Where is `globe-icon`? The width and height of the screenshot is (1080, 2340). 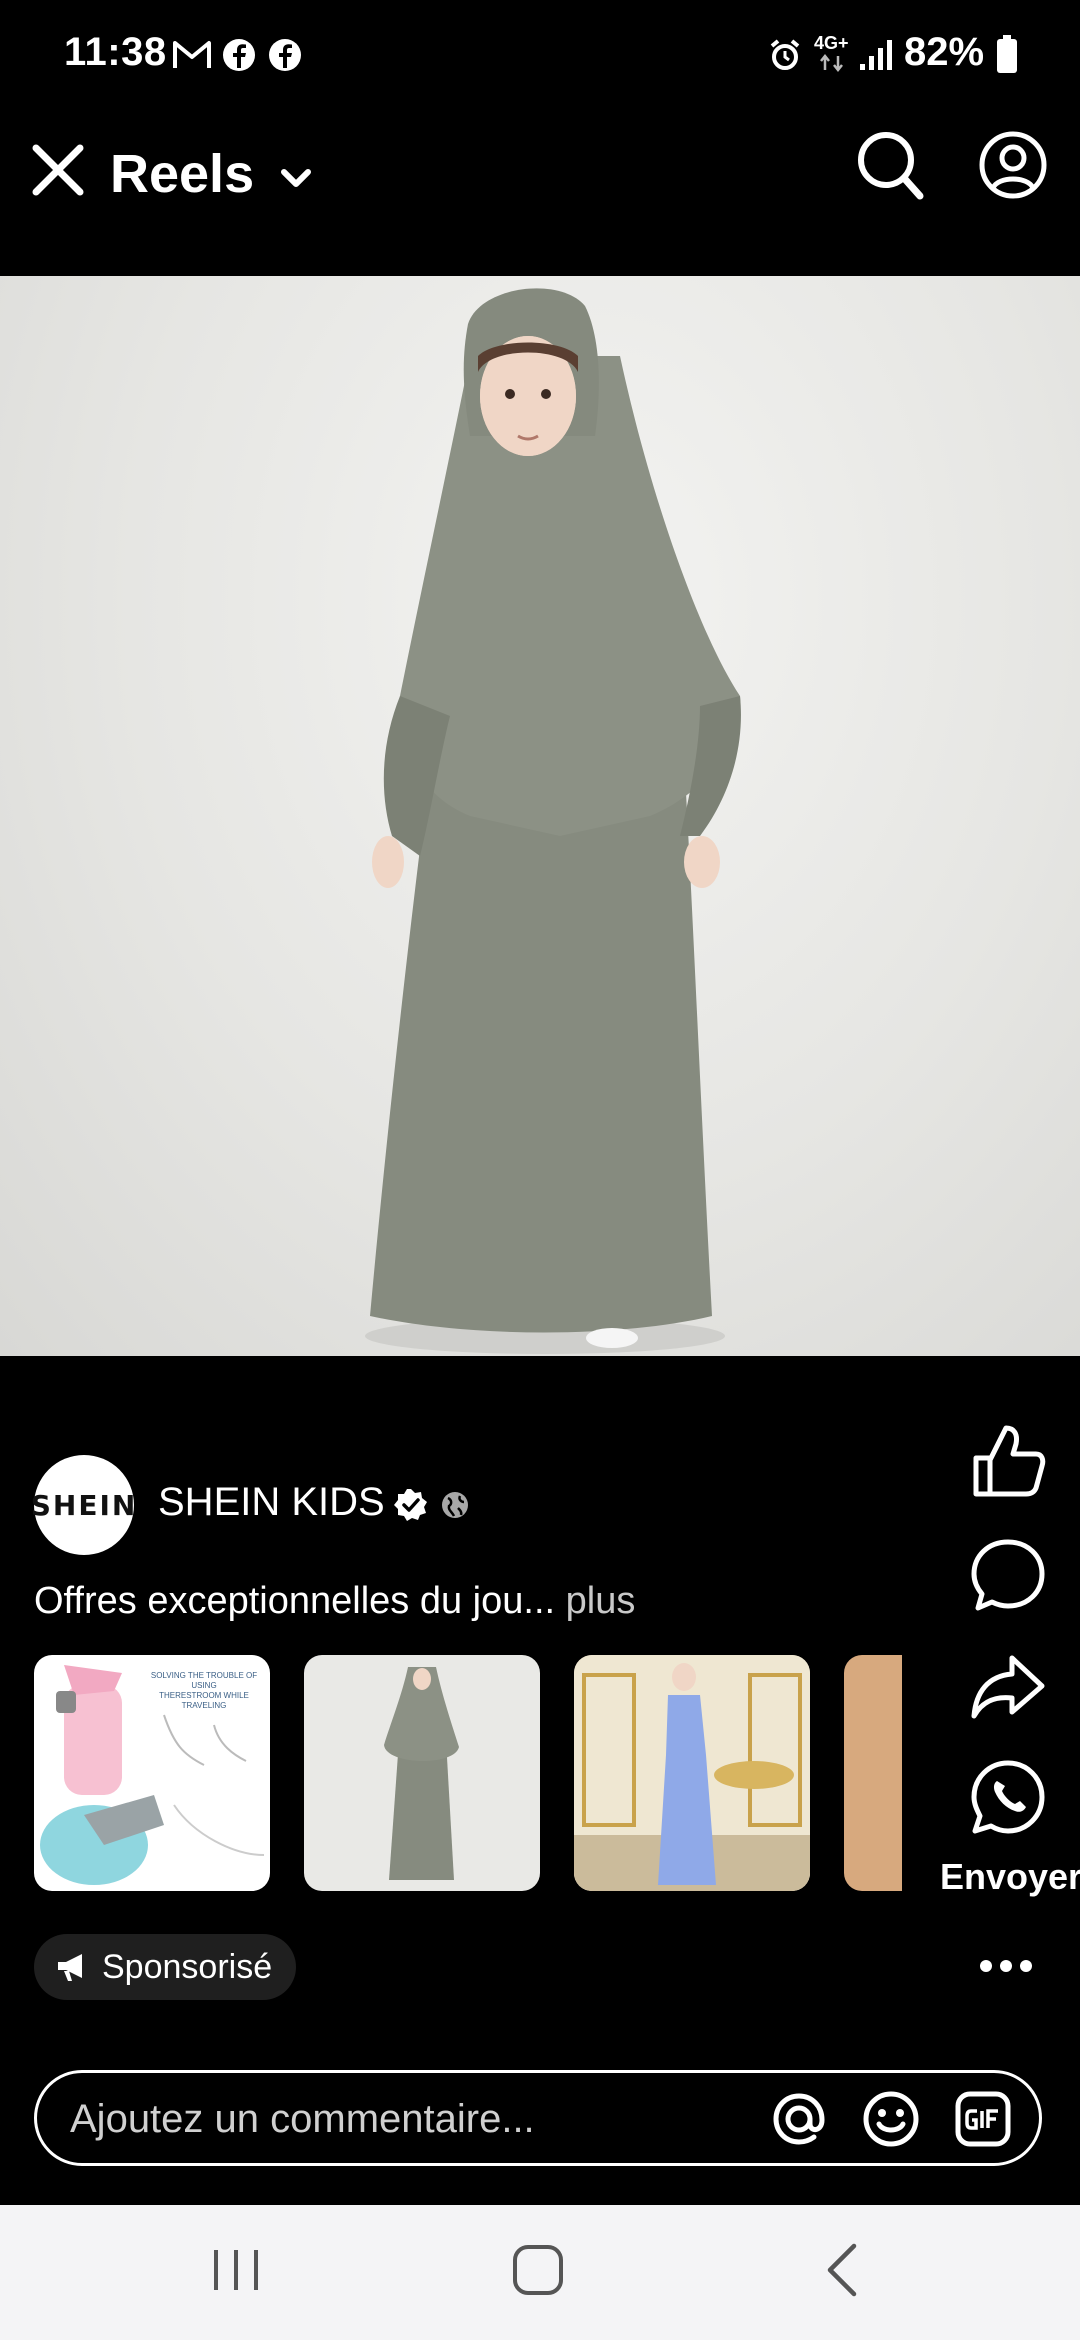
globe-icon is located at coordinates (455, 1505).